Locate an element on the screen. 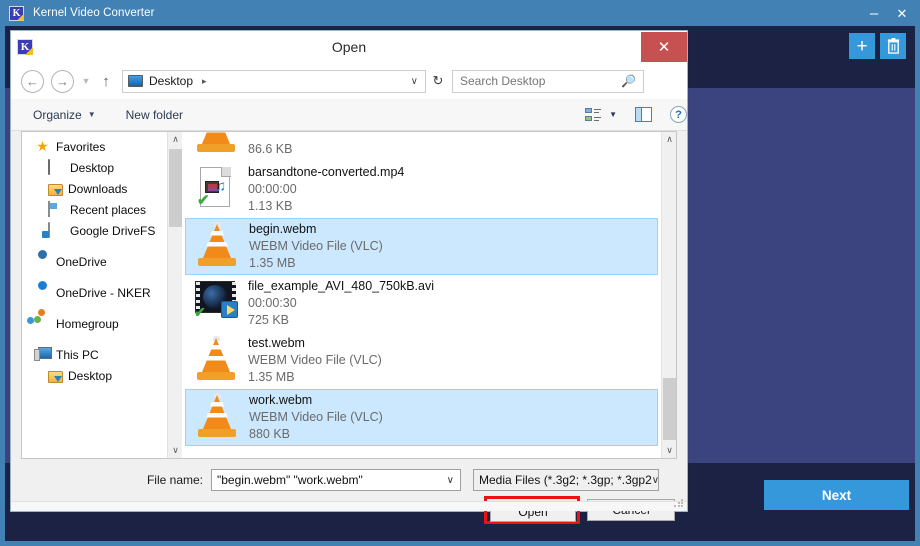 This screenshot has width=920, height=546. dialog-bottom-strip is located at coordinates (349, 506).